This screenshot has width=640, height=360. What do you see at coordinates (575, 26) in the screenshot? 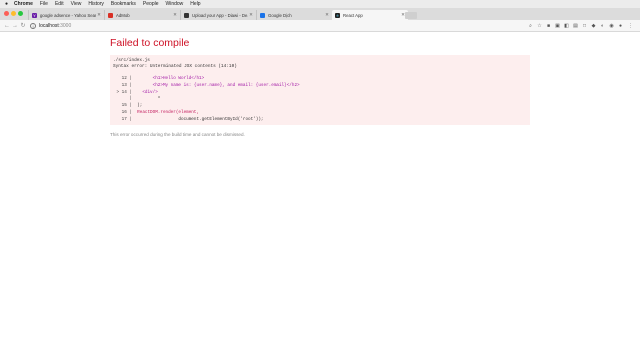
I see `extension-icon: ▤` at bounding box center [575, 26].